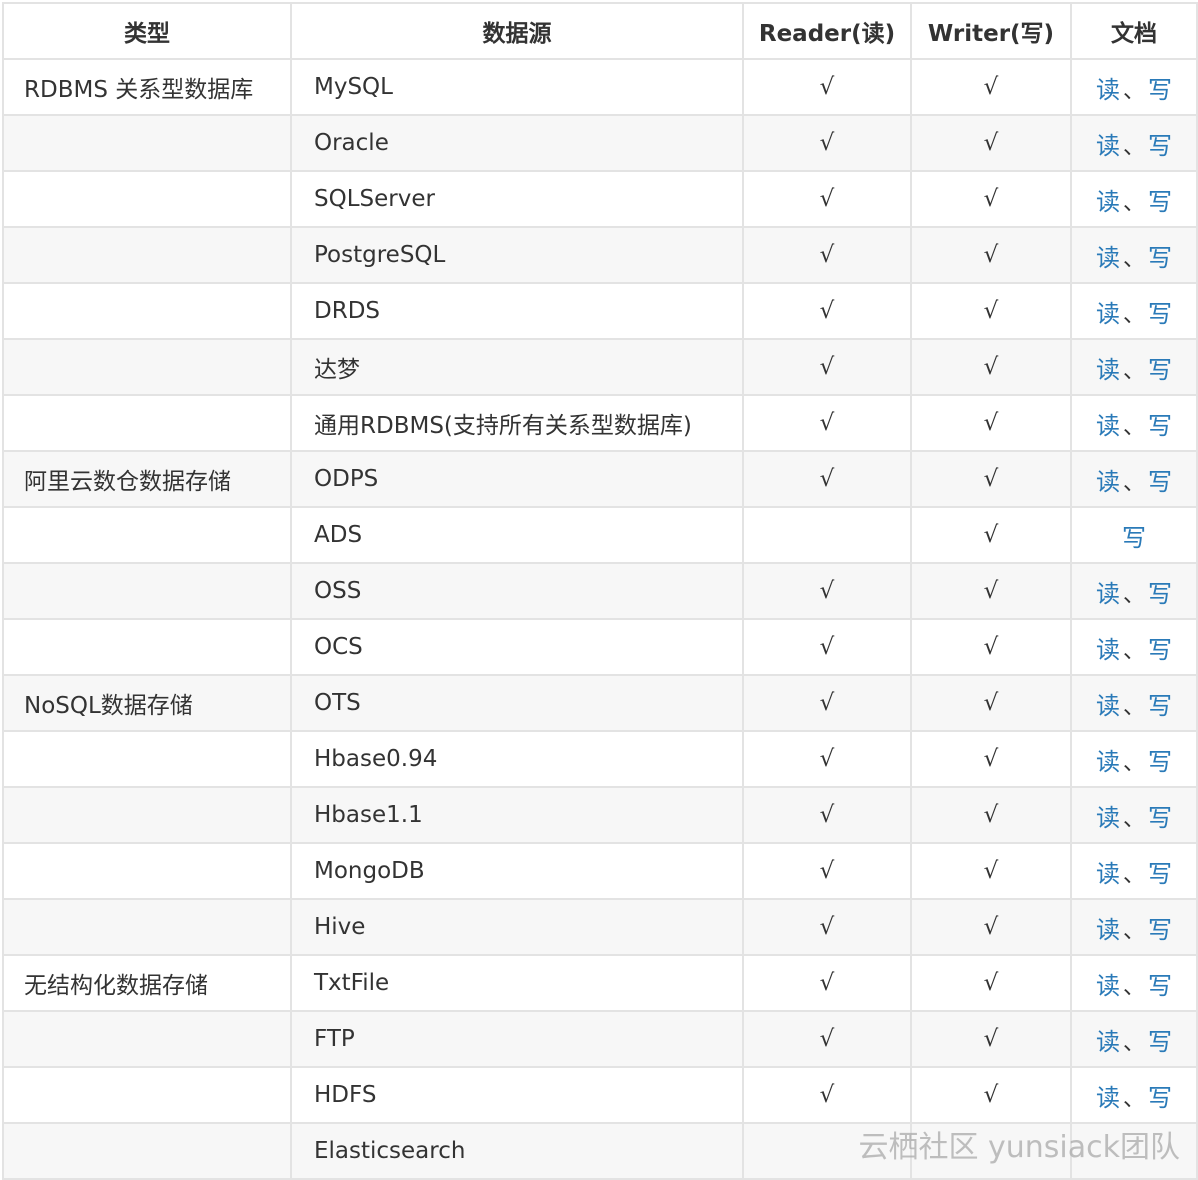  What do you see at coordinates (517, 927) in the screenshot?
I see `datasource-cell: Hive` at bounding box center [517, 927].